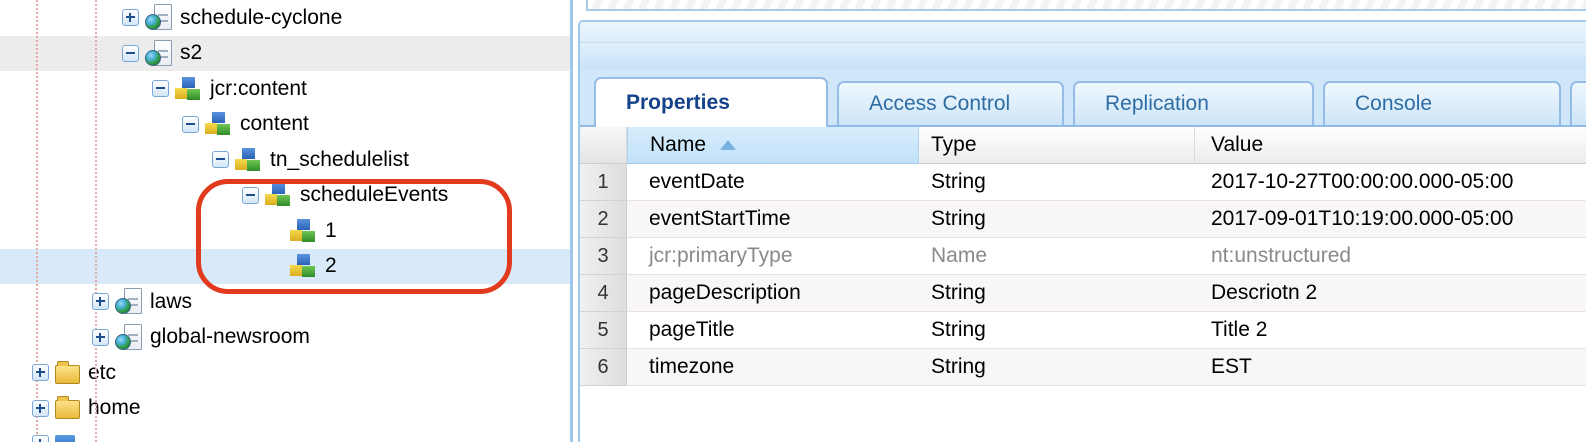 Image resolution: width=1586 pixels, height=442 pixels. What do you see at coordinates (1442, 103) in the screenshot?
I see `tab-console: Console` at bounding box center [1442, 103].